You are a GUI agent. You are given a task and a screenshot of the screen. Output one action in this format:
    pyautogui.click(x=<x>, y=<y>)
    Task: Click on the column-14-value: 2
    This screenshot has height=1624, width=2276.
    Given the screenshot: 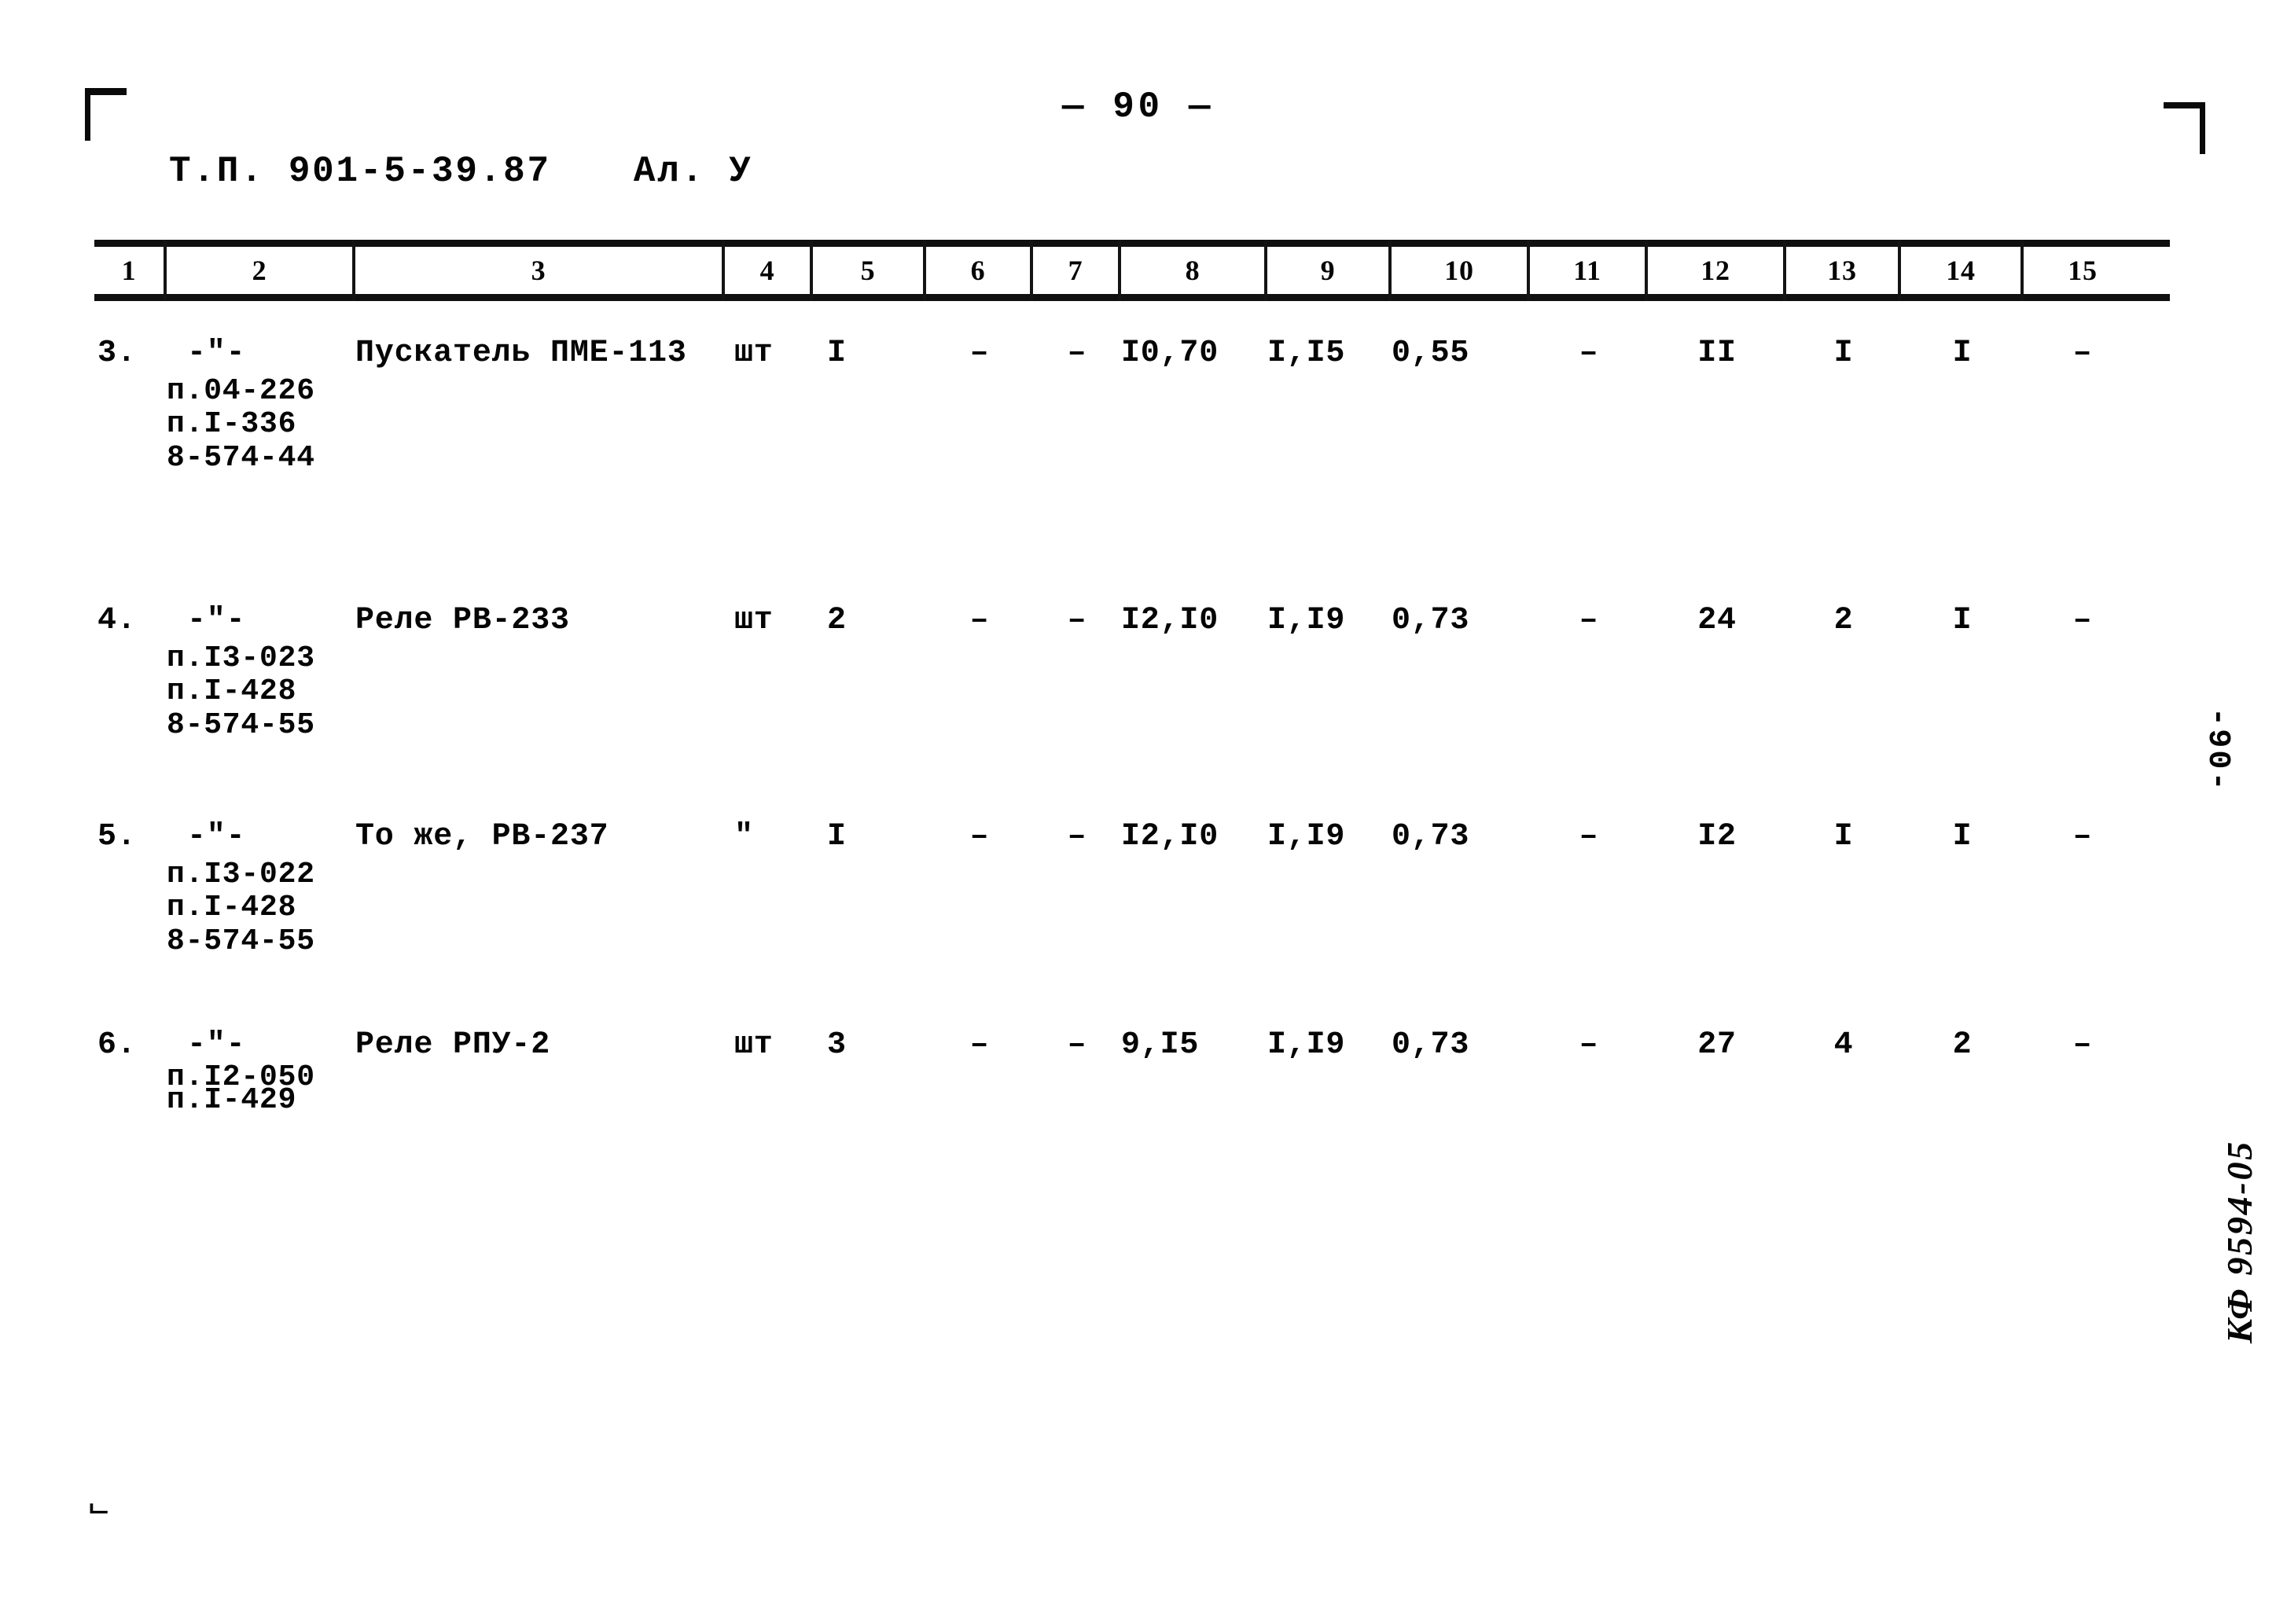 What is the action you would take?
    pyautogui.click(x=1962, y=1045)
    